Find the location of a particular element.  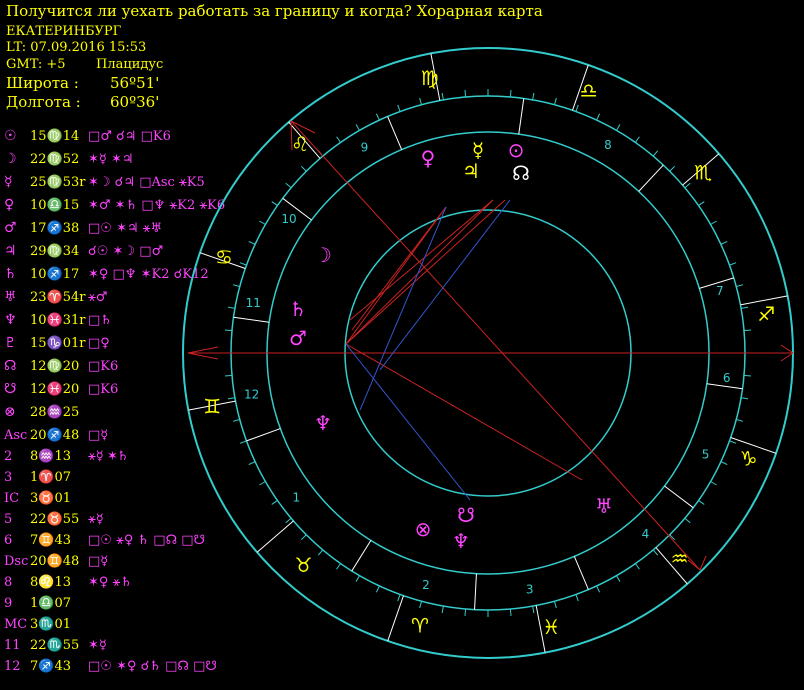

zodiac-sign-glyph: ♒ is located at coordinates (680, 559).